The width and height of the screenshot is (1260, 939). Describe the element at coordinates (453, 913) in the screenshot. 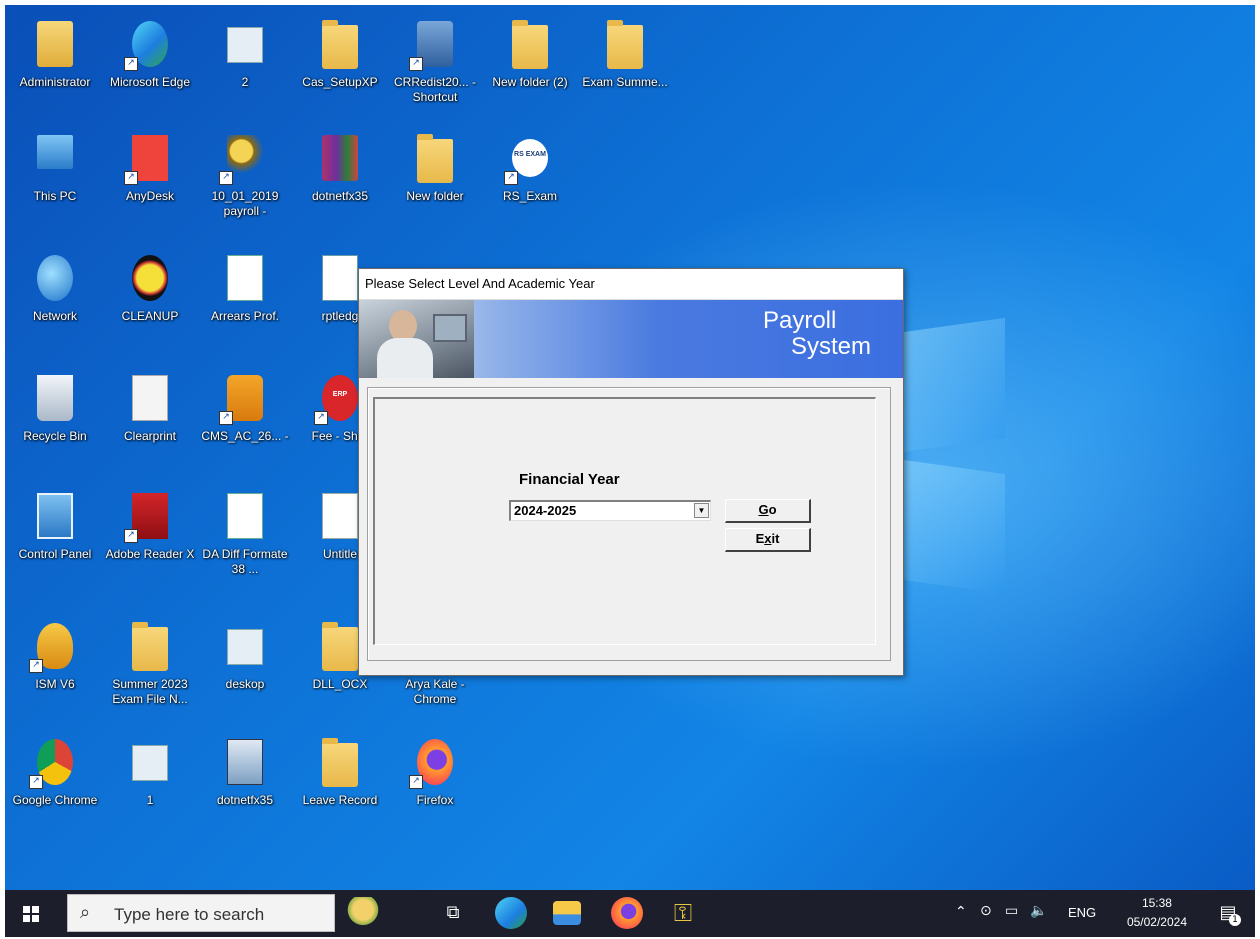

I see `task-view-icon: ⧉` at that location.